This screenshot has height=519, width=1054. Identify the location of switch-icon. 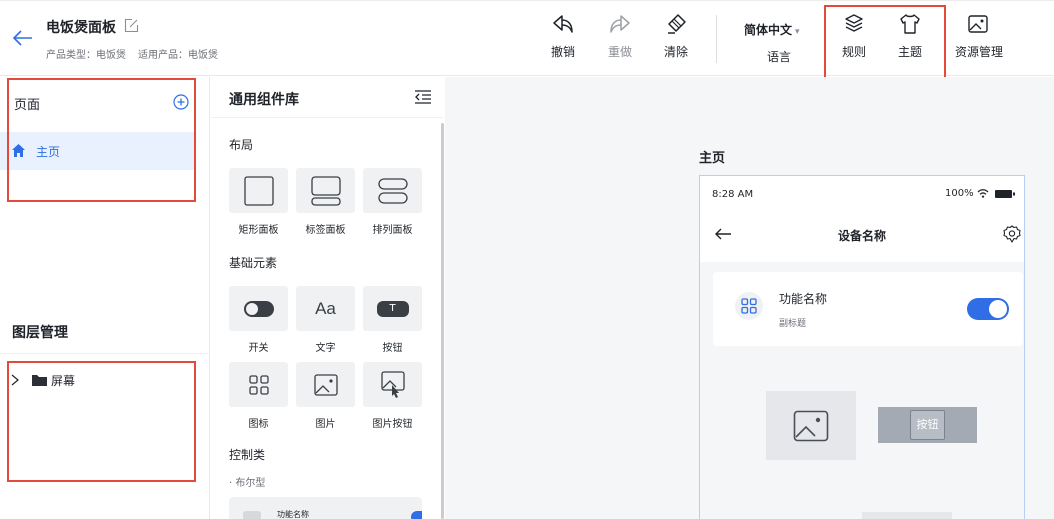
(258, 308).